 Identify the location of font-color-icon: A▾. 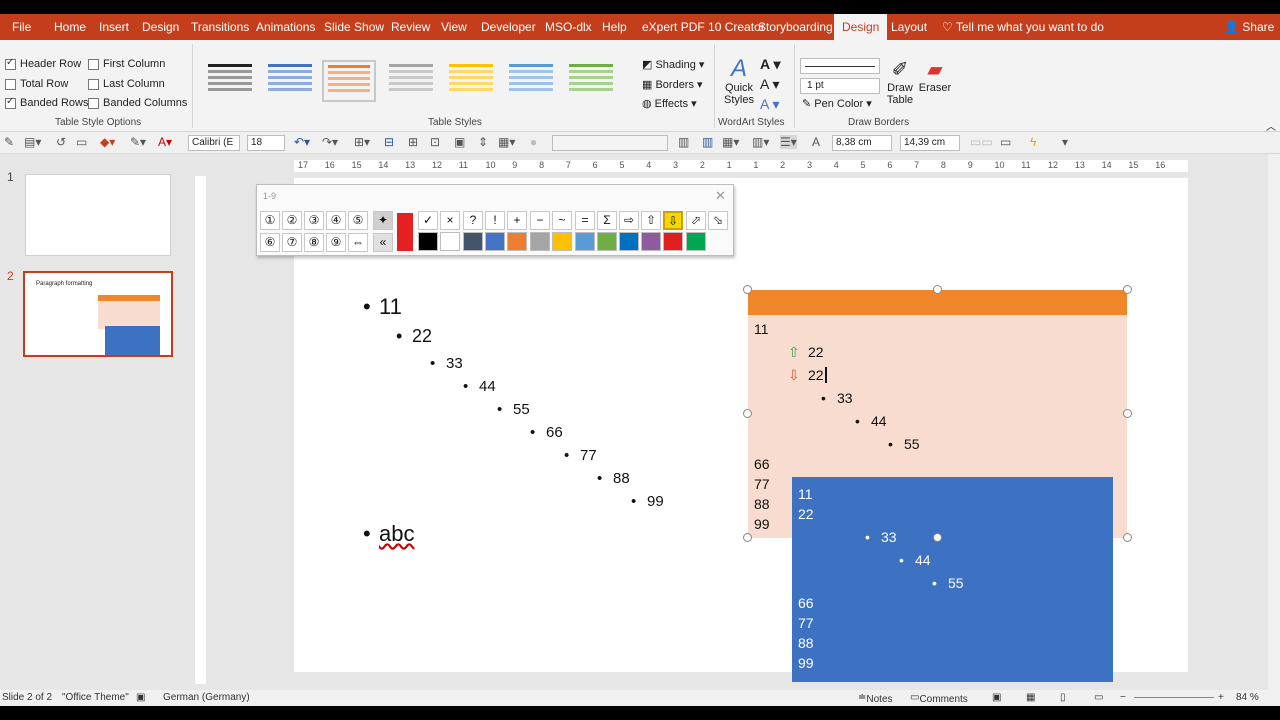
(165, 142).